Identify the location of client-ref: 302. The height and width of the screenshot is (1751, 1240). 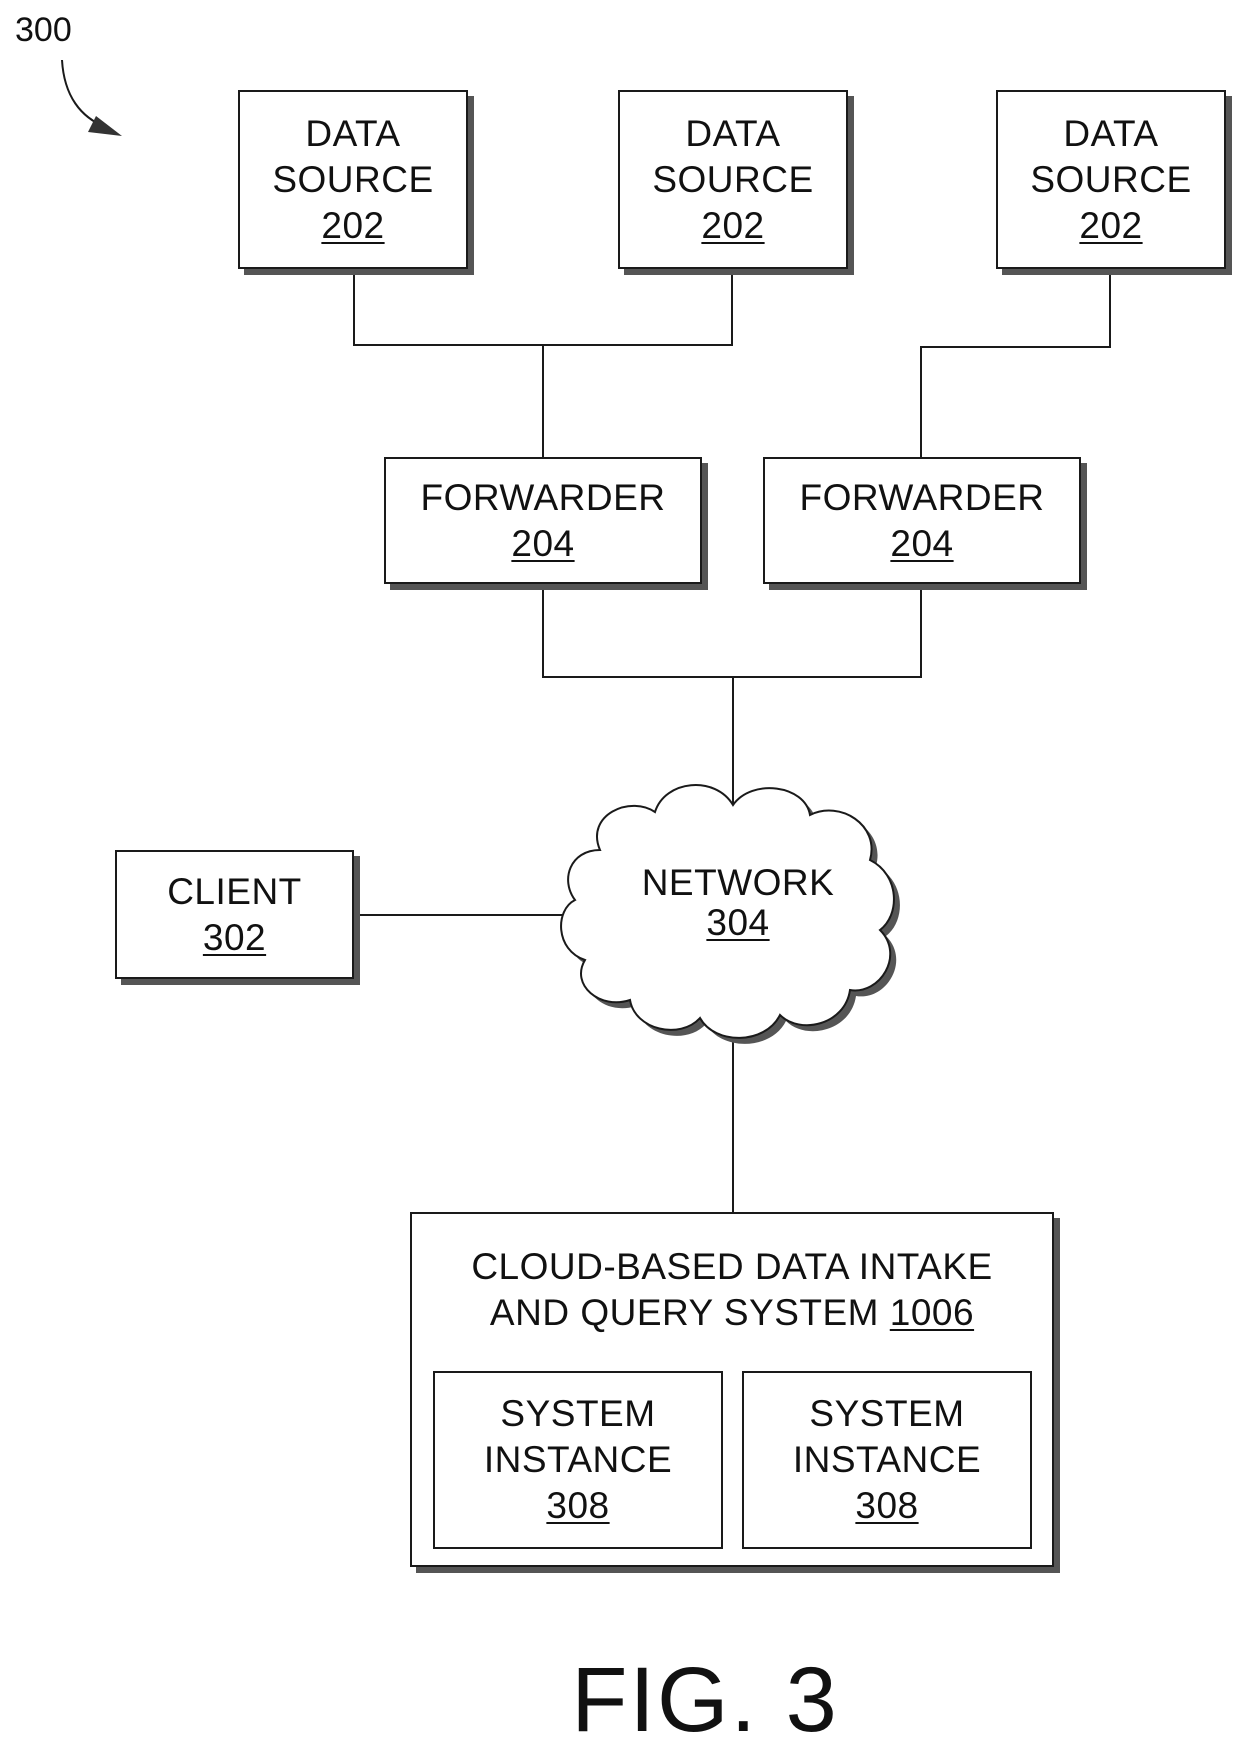
(234, 937).